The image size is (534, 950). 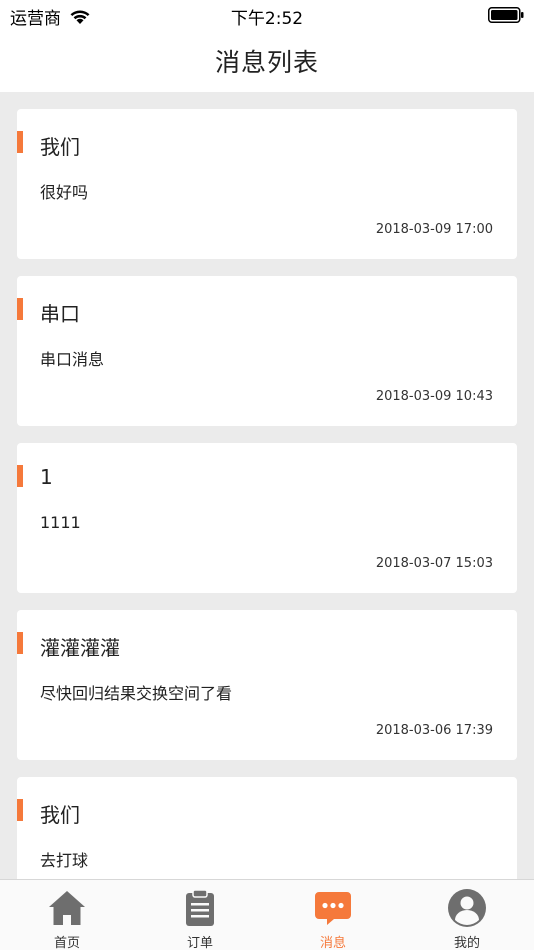 What do you see at coordinates (267, 184) in the screenshot?
I see `message-card: 我们 很好吗 2018-03-09 17:00` at bounding box center [267, 184].